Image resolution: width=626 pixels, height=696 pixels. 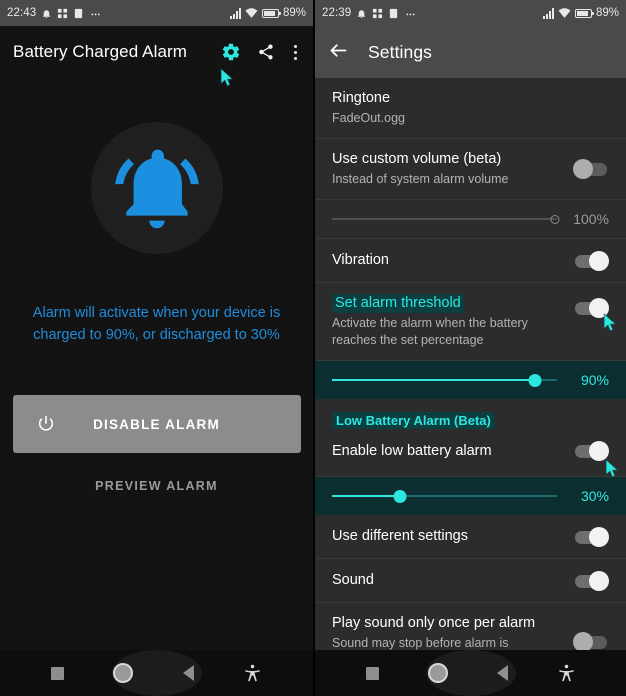 What do you see at coordinates (156, 486) in the screenshot?
I see `preview-alarm-button: PREVIEW ALARM` at bounding box center [156, 486].